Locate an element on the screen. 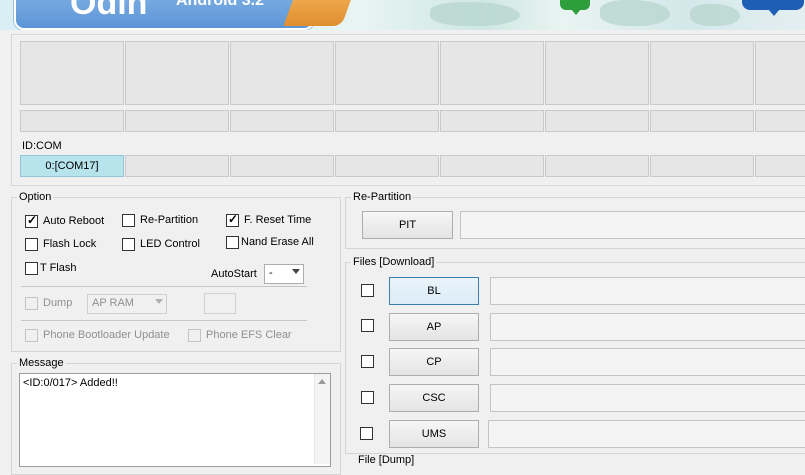  dump-checkbox is located at coordinates (31, 303).